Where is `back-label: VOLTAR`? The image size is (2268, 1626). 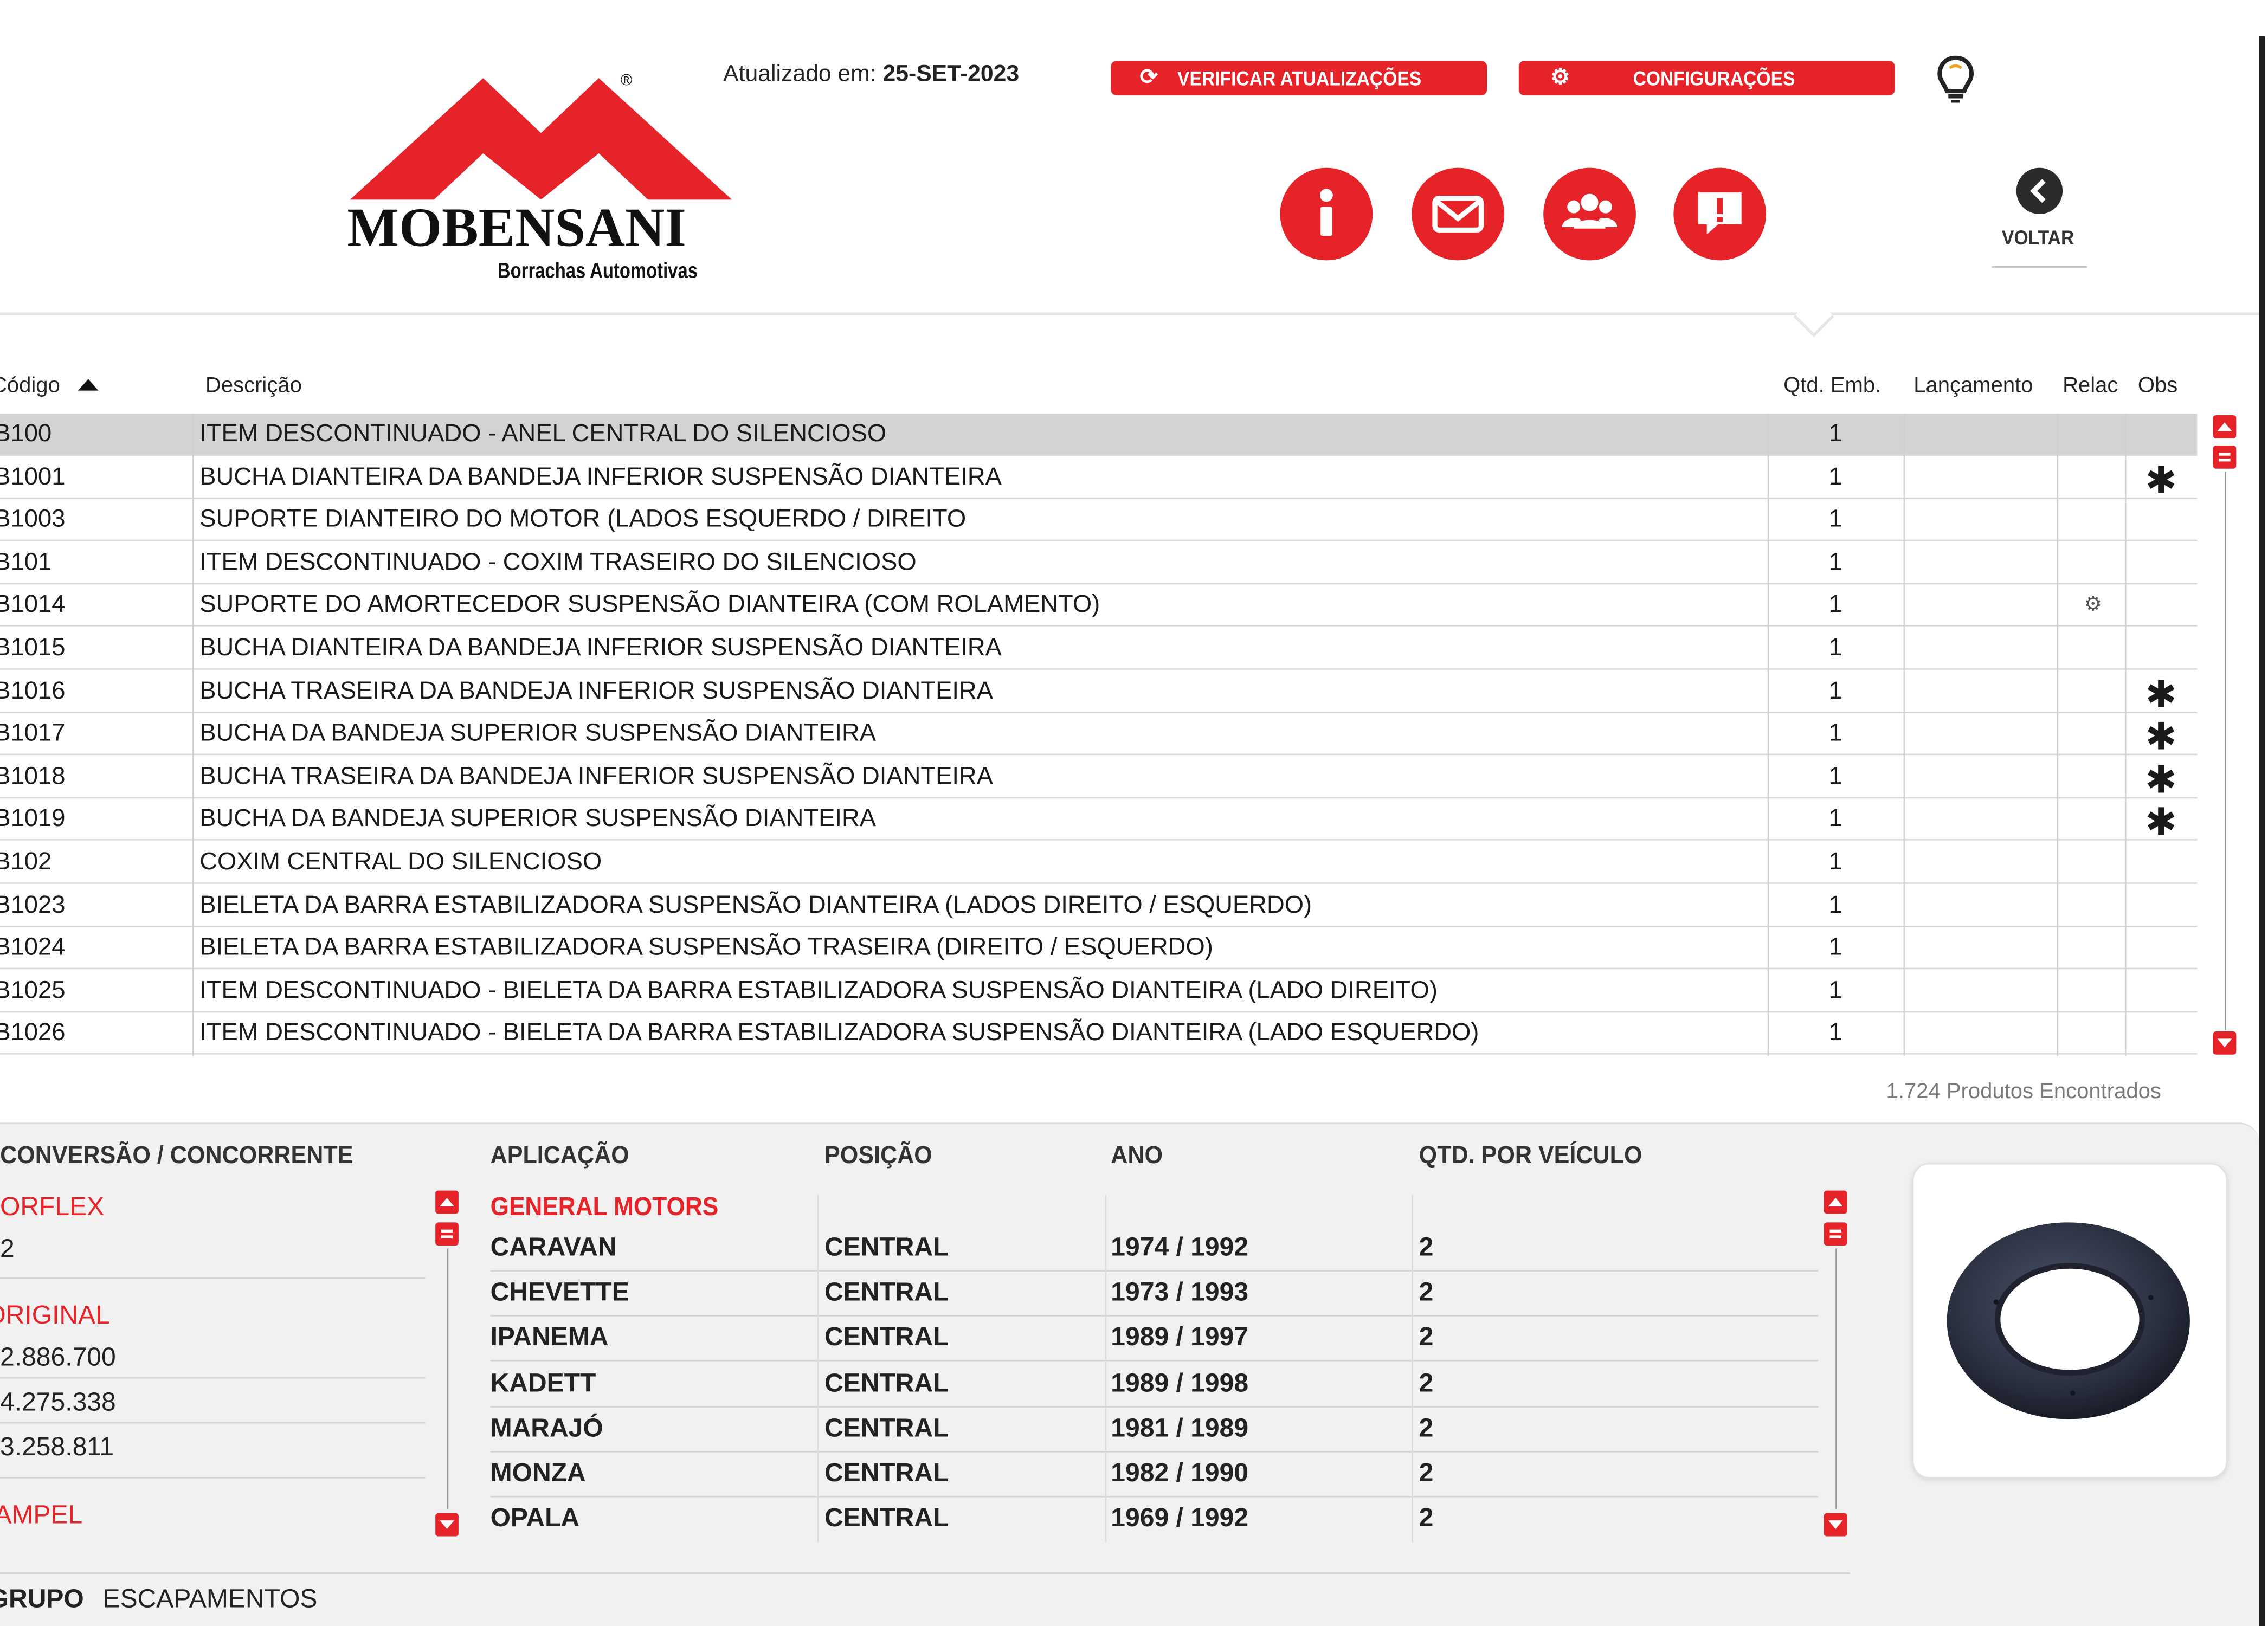
back-label: VOLTAR is located at coordinates (2038, 237).